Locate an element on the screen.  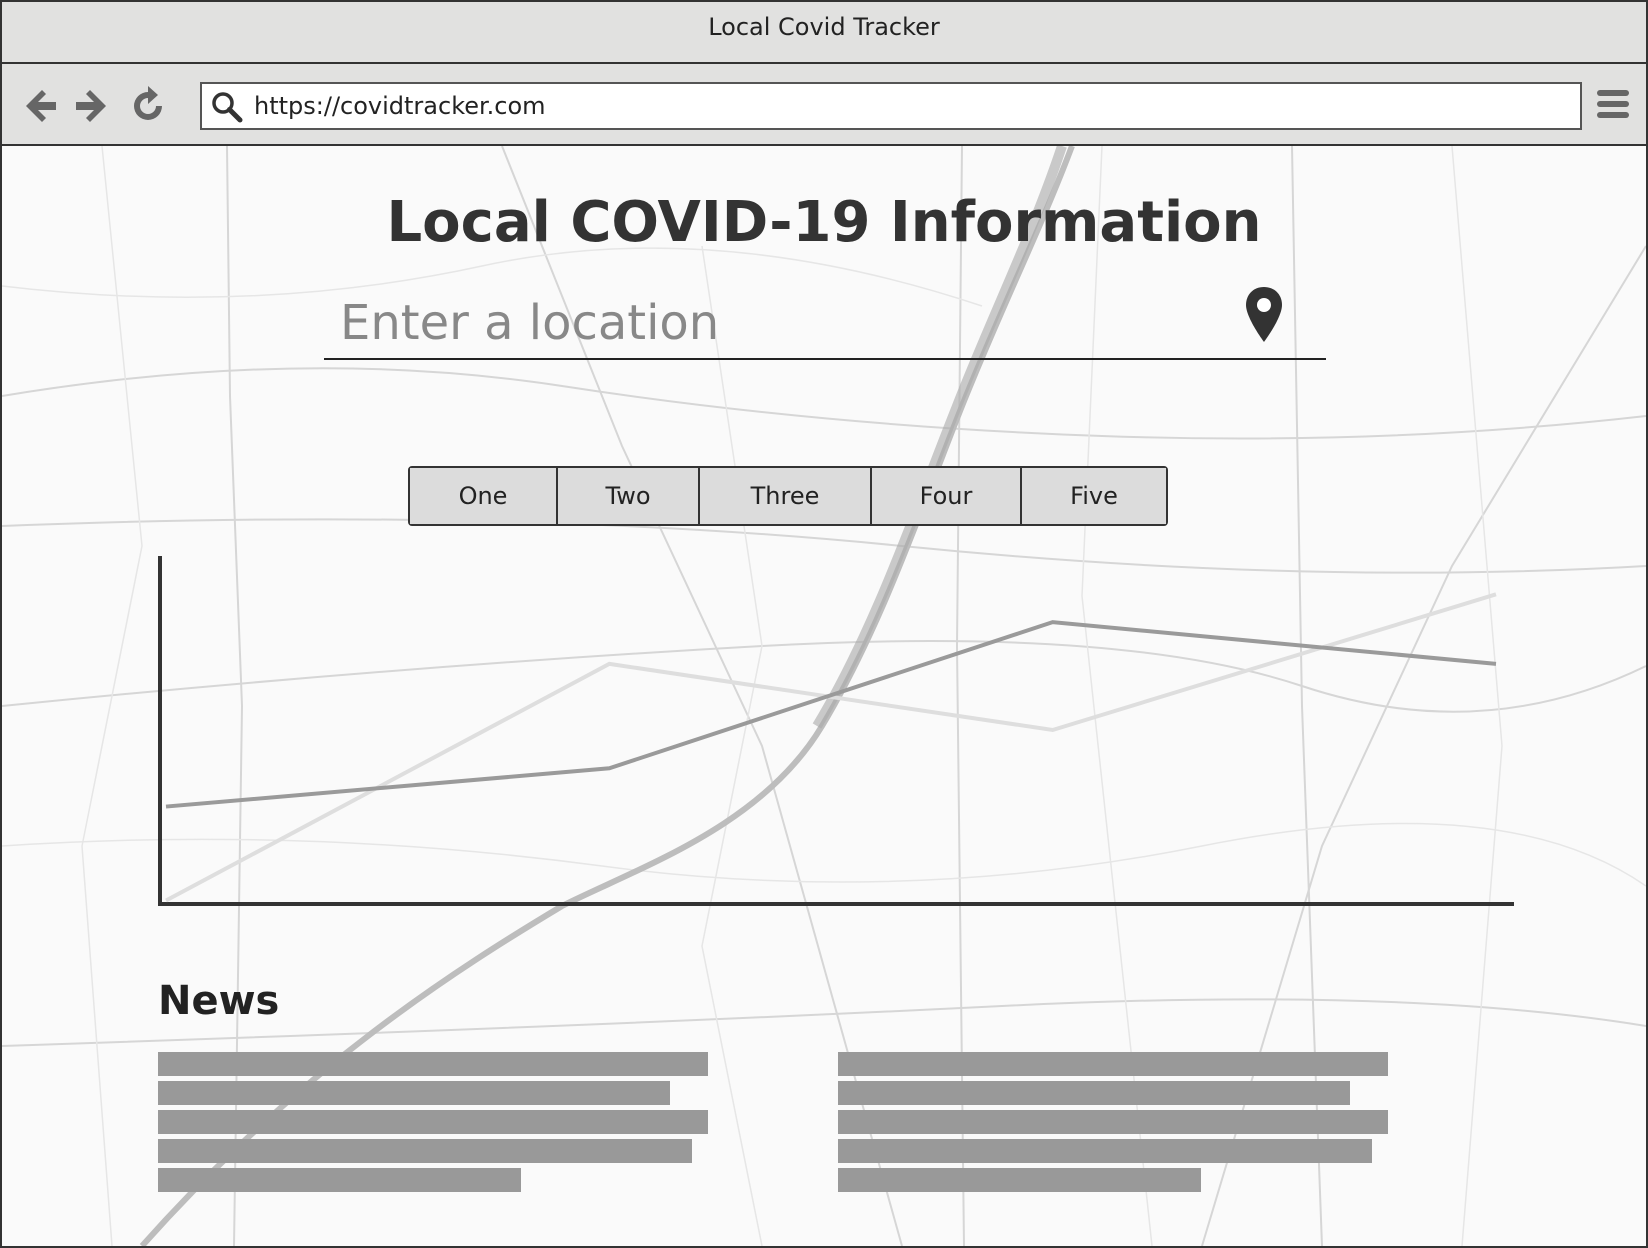
tab-one: One is located at coordinates (484, 496).